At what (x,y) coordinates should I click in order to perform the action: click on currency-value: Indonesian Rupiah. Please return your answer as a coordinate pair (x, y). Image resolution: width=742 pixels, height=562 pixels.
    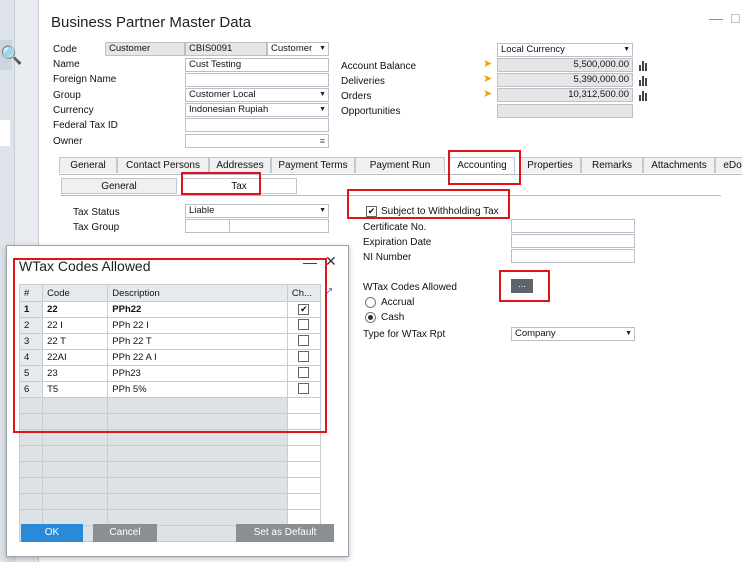
    Looking at the image, I should click on (229, 109).